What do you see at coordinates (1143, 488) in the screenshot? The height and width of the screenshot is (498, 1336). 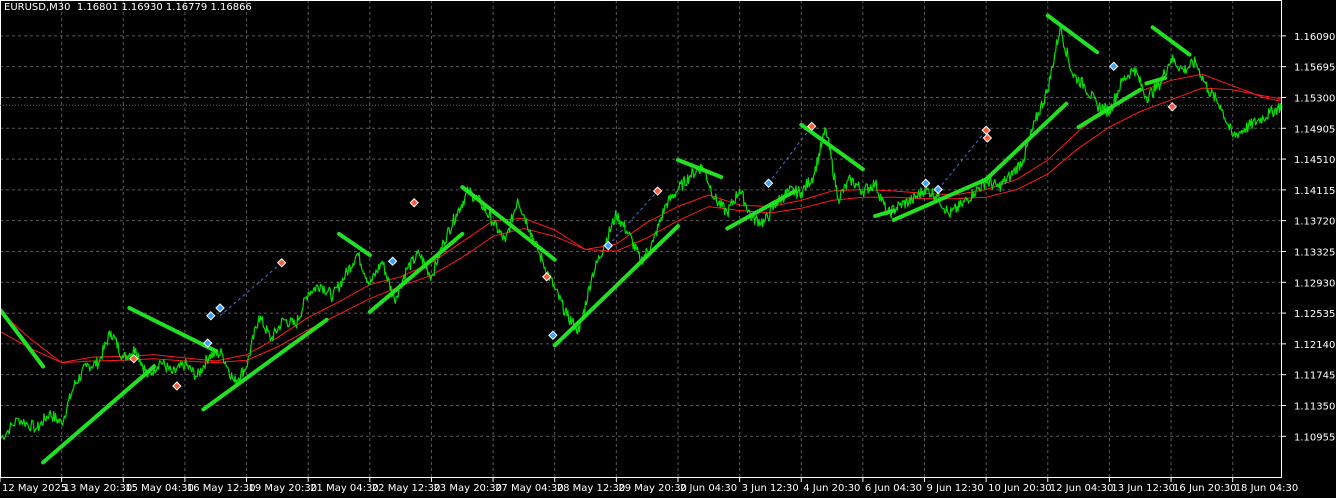 I see `x-tick-label: 13 Jun 12:30` at bounding box center [1143, 488].